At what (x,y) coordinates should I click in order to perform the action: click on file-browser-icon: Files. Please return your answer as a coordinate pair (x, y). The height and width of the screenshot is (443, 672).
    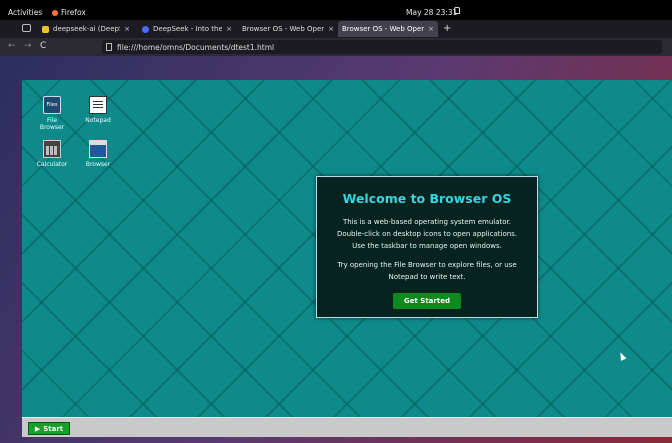
    Looking at the image, I should click on (52, 105).